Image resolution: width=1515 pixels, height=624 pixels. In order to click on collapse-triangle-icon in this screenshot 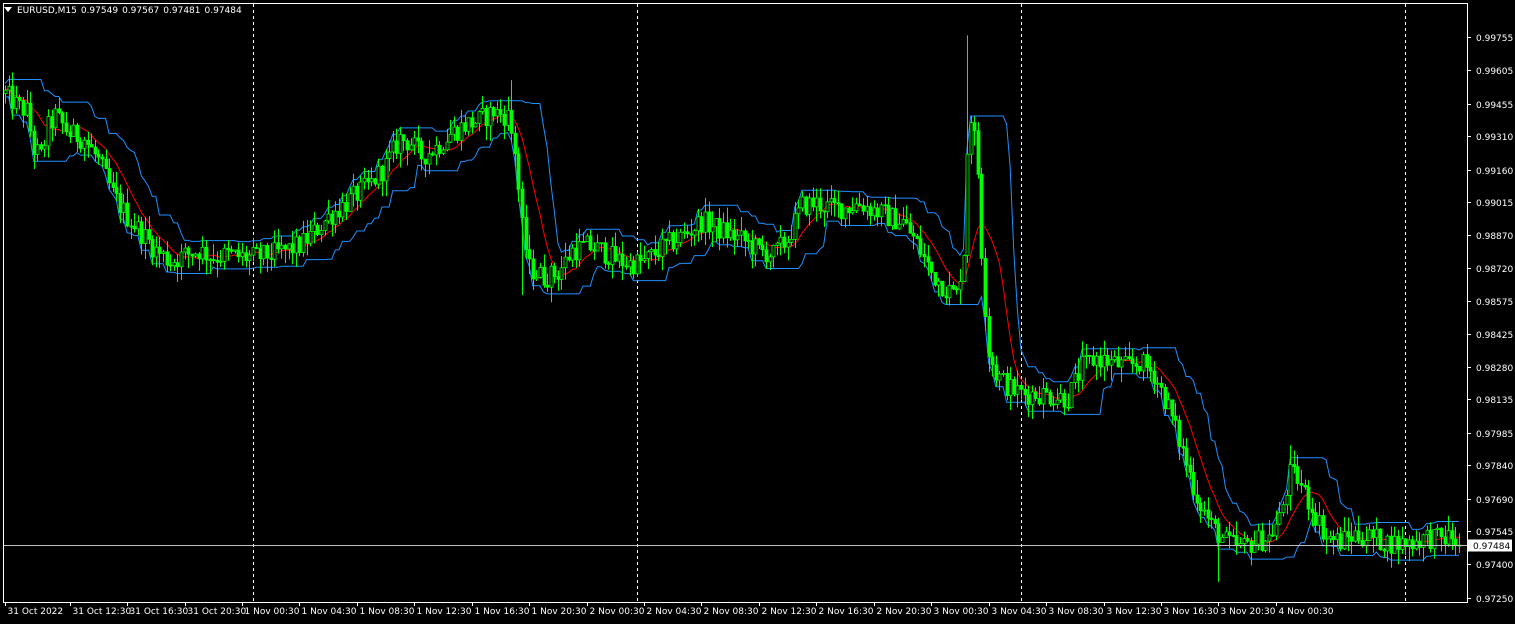, I will do `click(8, 9)`.